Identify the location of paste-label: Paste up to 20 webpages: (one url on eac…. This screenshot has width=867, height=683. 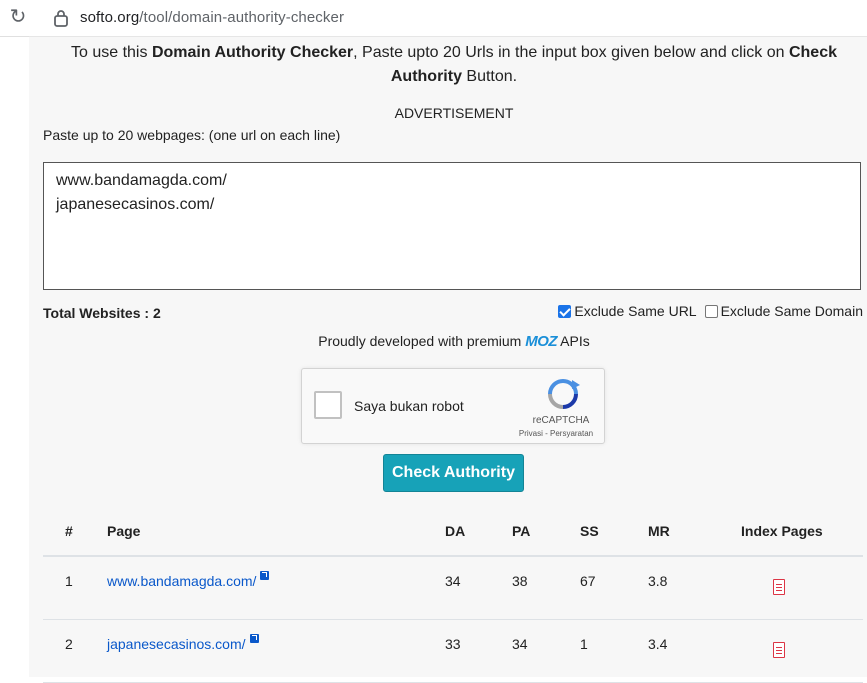
(192, 135).